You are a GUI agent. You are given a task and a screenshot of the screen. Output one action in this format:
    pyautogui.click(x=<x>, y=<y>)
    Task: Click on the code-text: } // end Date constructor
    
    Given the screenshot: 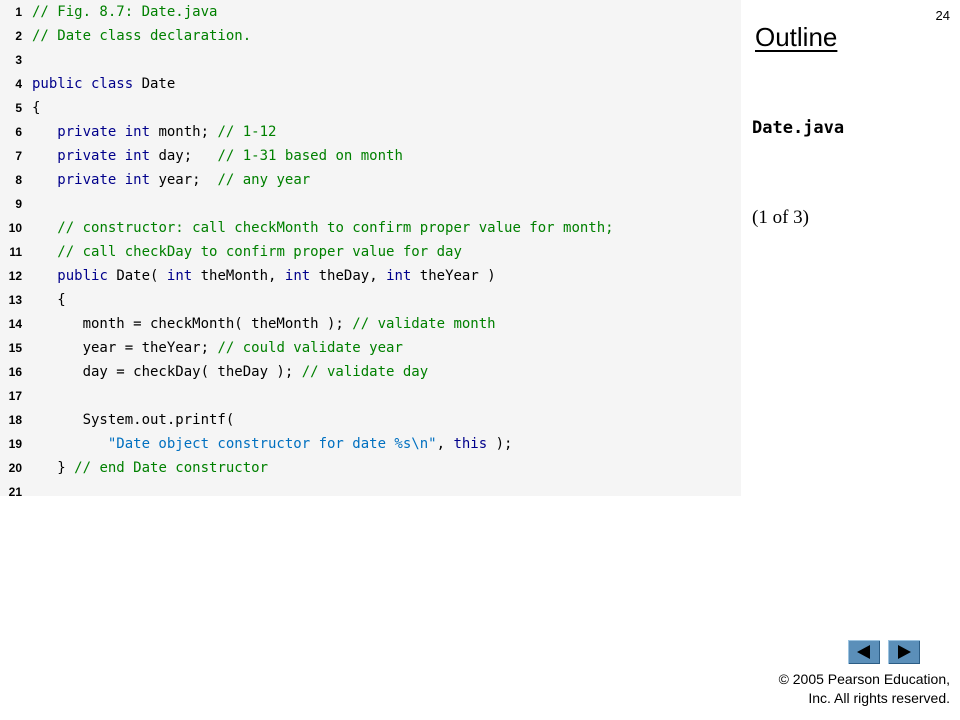 What is the action you would take?
    pyautogui.click(x=150, y=468)
    